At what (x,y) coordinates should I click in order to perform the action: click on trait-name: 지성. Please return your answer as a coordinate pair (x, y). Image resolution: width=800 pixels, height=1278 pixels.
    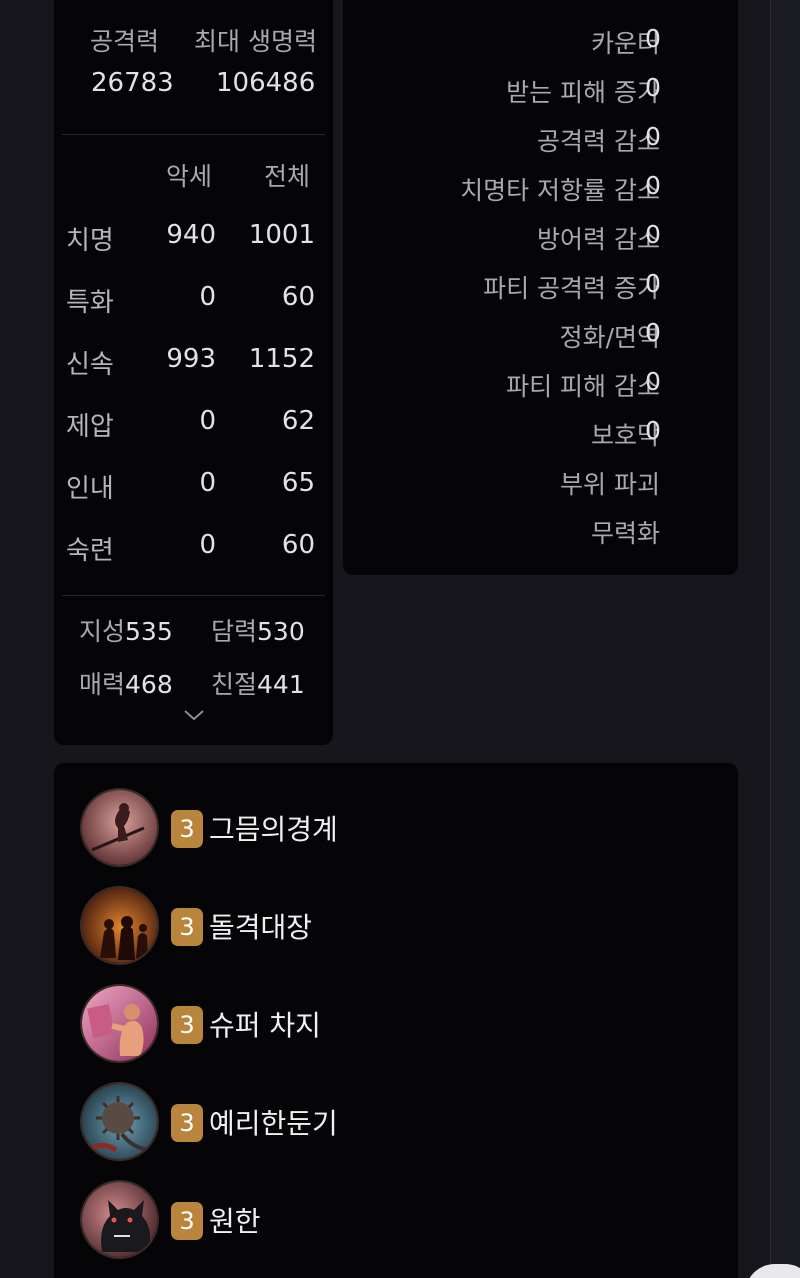
    Looking at the image, I should click on (102, 631).